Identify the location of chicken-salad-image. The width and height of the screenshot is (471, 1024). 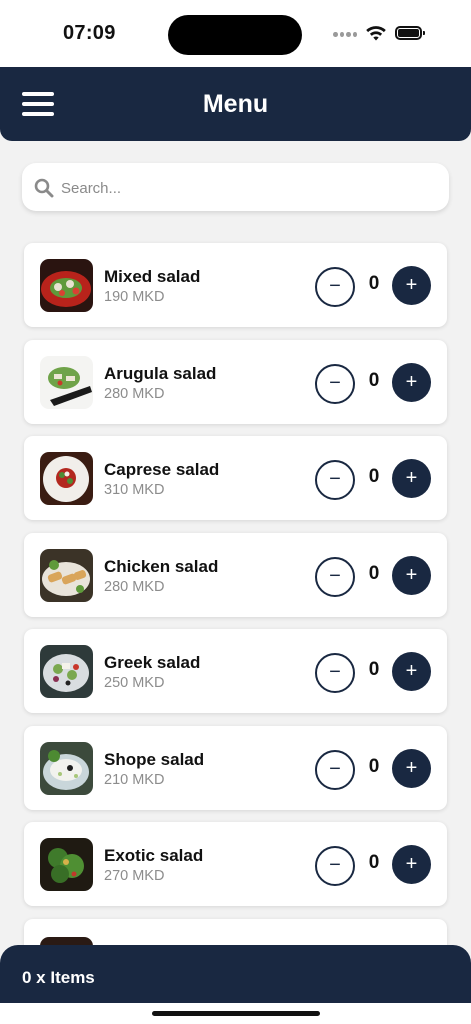
(66, 575).